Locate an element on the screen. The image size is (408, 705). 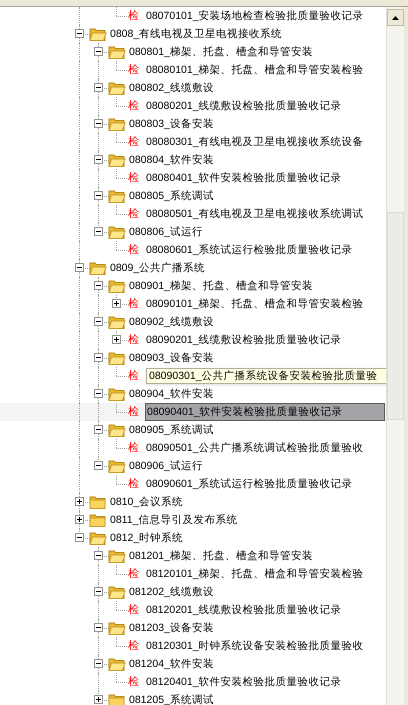
record-item: 08080101_梯架、托盘、槽盒和导管安装检验 is located at coordinates (255, 70).